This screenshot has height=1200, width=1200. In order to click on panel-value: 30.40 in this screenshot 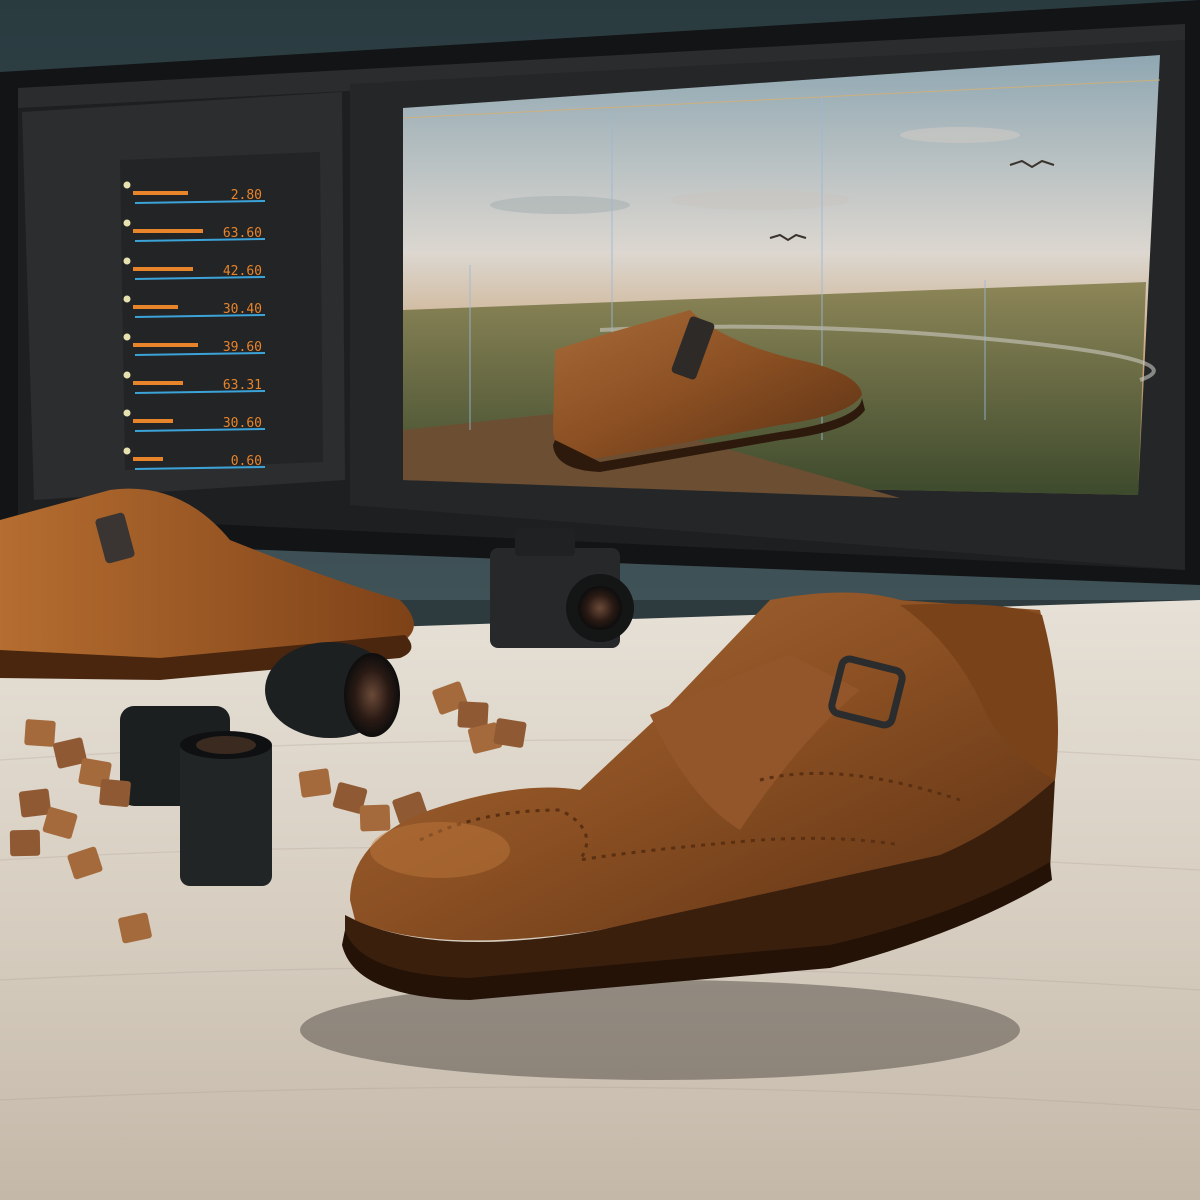, I will do `click(242, 309)`.